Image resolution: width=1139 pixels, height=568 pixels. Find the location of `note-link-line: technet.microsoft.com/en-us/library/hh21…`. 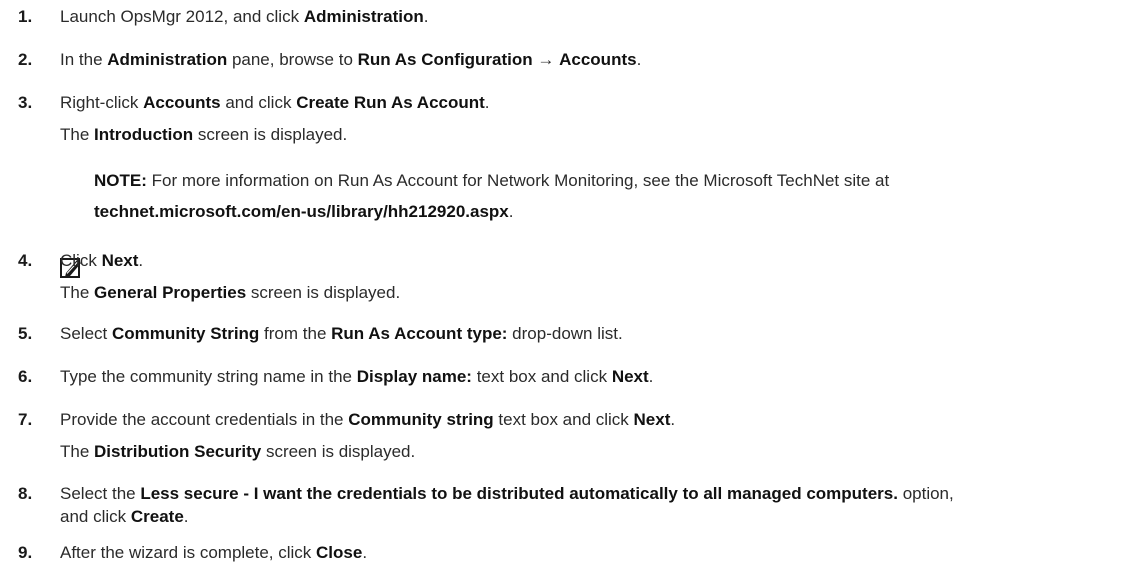

note-link-line: technet.microsoft.com/en-us/library/hh21… is located at coordinates (304, 211).